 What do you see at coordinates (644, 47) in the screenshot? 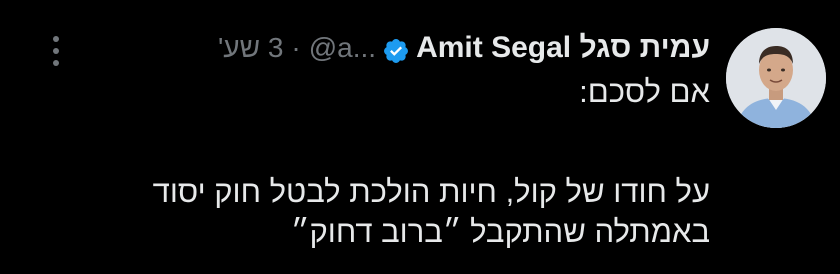
I see `display-name-hebrew: עמית סגל` at bounding box center [644, 47].